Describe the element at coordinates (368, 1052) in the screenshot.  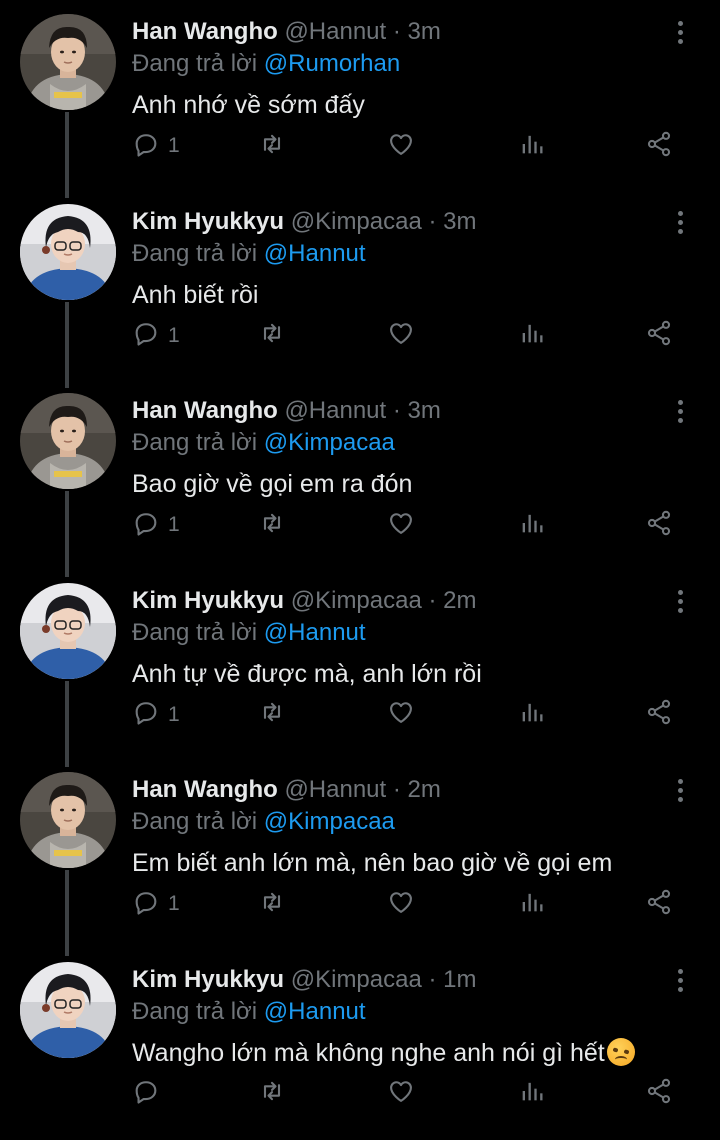
I see `tweet-text: Wangho lớn mà không nghe anh nói gì hết` at that location.